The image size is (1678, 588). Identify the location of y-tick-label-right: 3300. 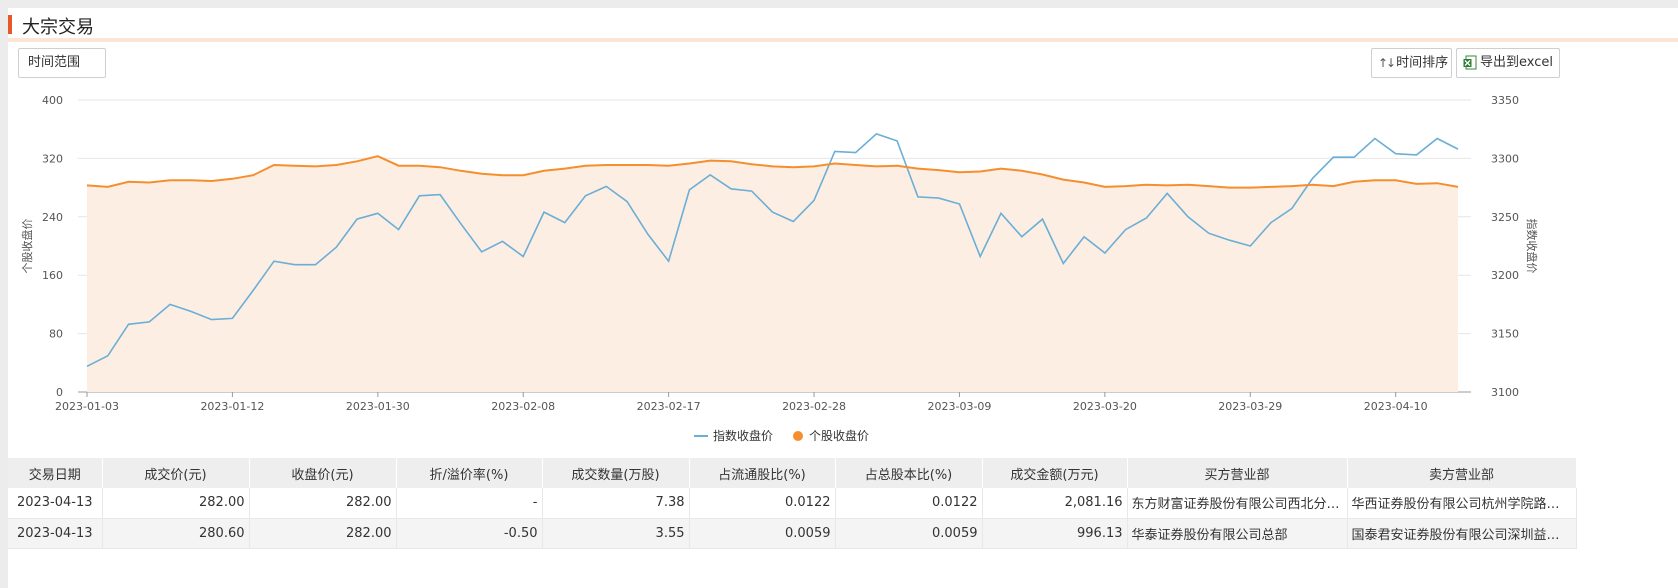
(1505, 158).